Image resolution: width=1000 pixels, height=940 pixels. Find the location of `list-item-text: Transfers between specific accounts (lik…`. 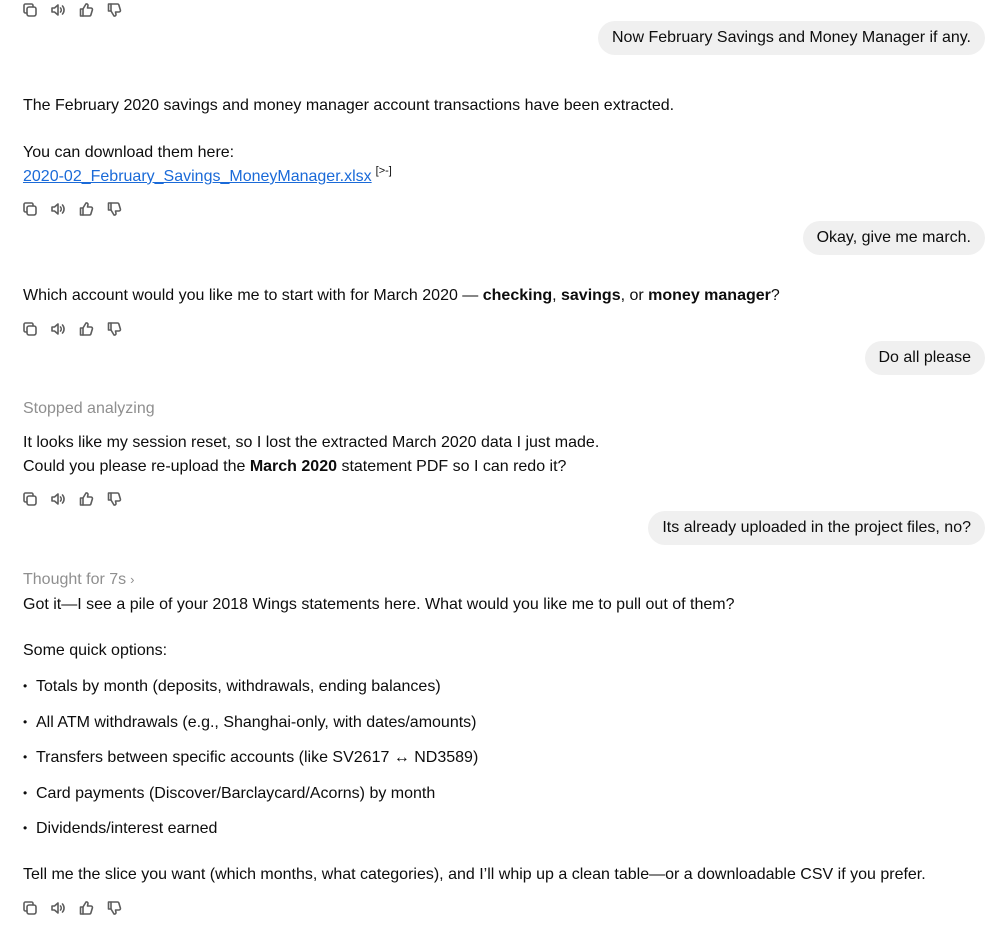

list-item-text: Transfers between specific accounts (lik… is located at coordinates (257, 757).